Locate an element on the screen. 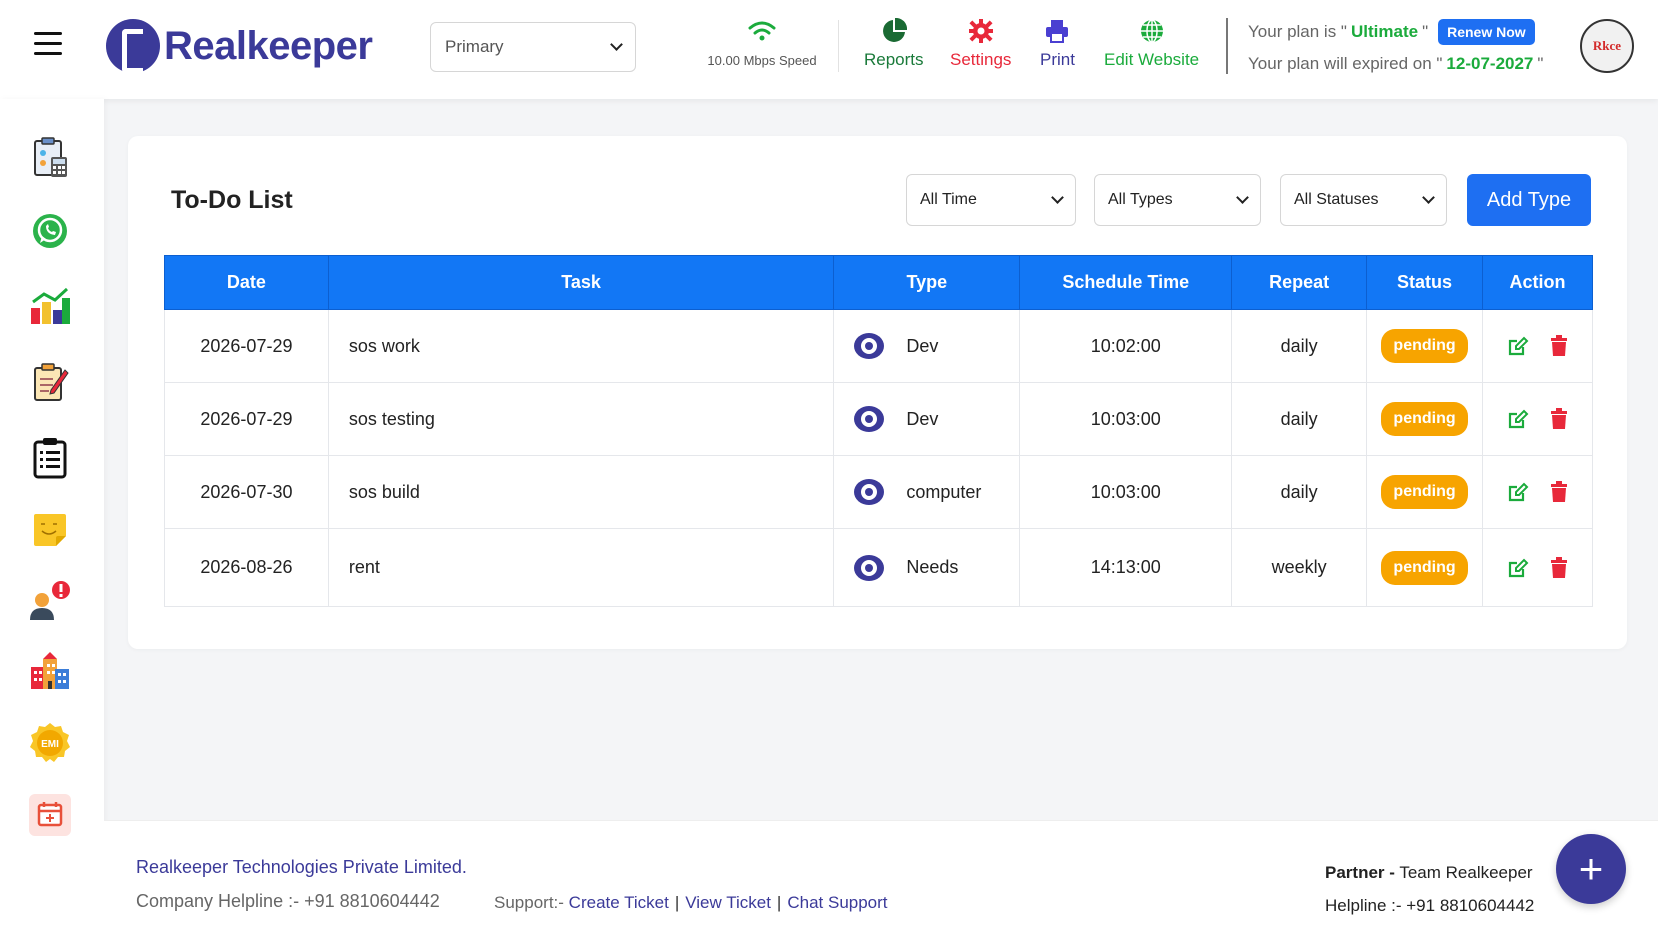  create-ticket-link: Create Ticket is located at coordinates (619, 902).